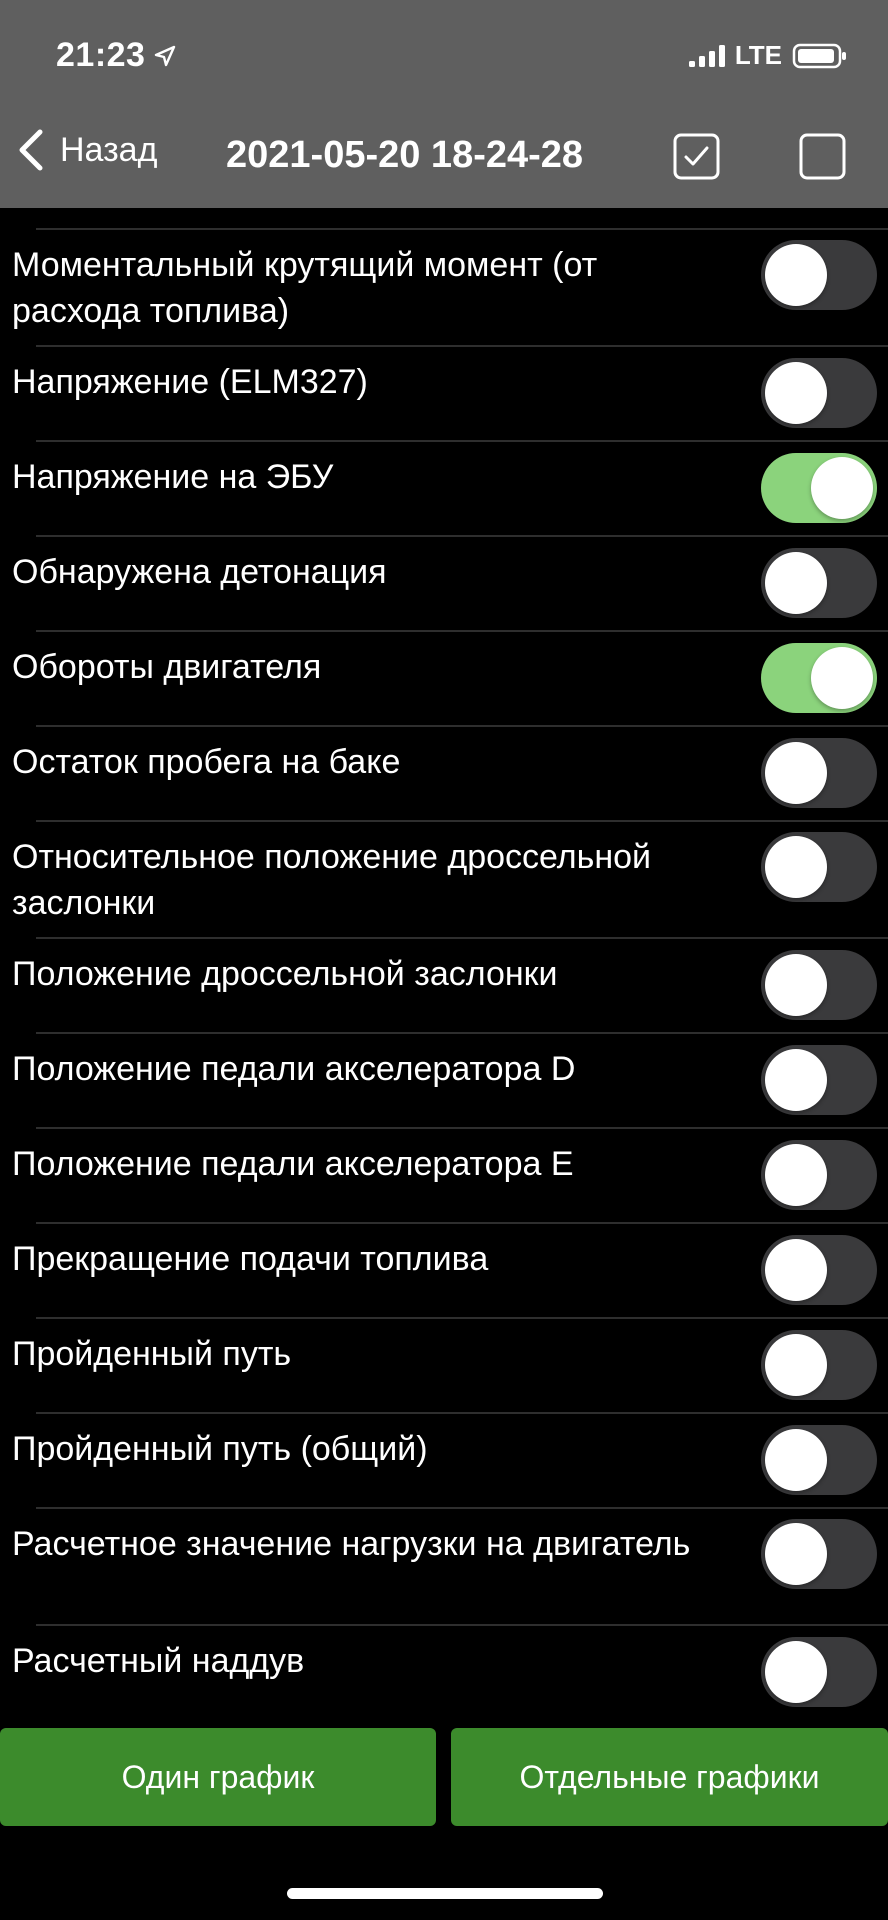 The image size is (888, 1920). What do you see at coordinates (450, 1366) in the screenshot?
I see `list-item: Пройденный путь` at bounding box center [450, 1366].